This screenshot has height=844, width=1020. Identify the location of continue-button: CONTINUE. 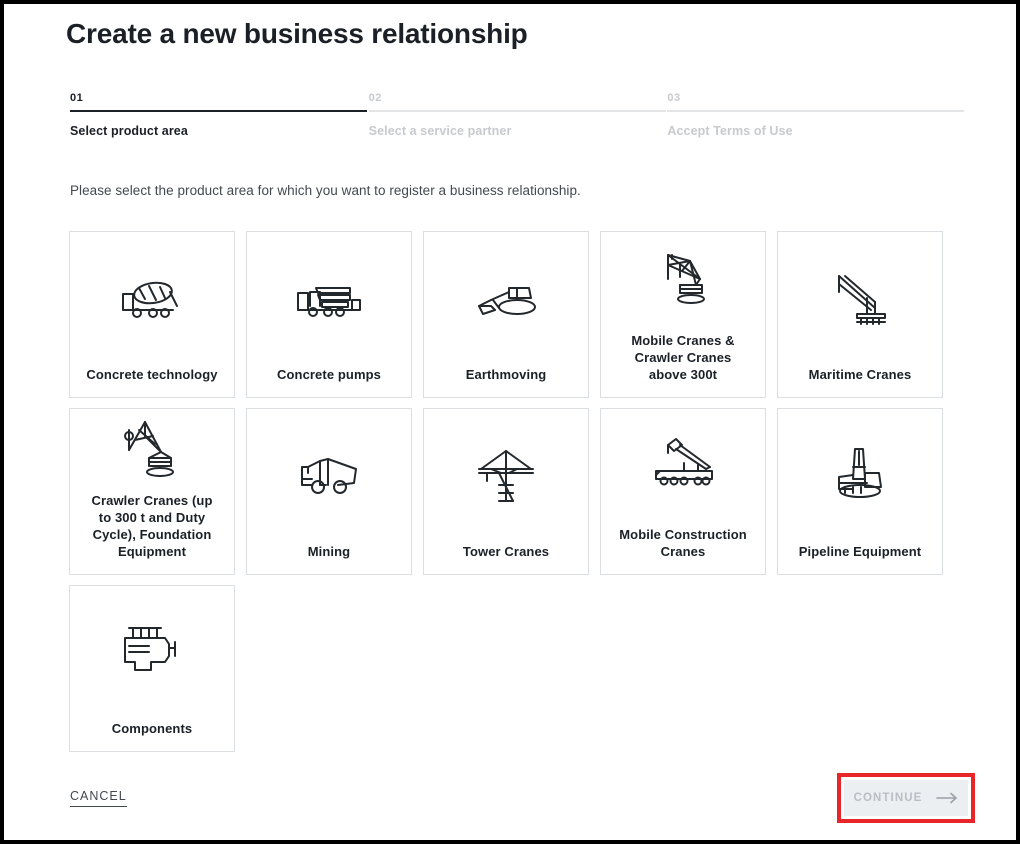
(906, 798).